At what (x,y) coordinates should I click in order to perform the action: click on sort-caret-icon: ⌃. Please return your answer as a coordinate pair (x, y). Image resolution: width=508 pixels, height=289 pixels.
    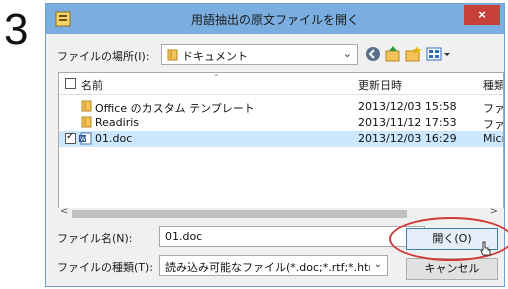
    Looking at the image, I should click on (216, 77).